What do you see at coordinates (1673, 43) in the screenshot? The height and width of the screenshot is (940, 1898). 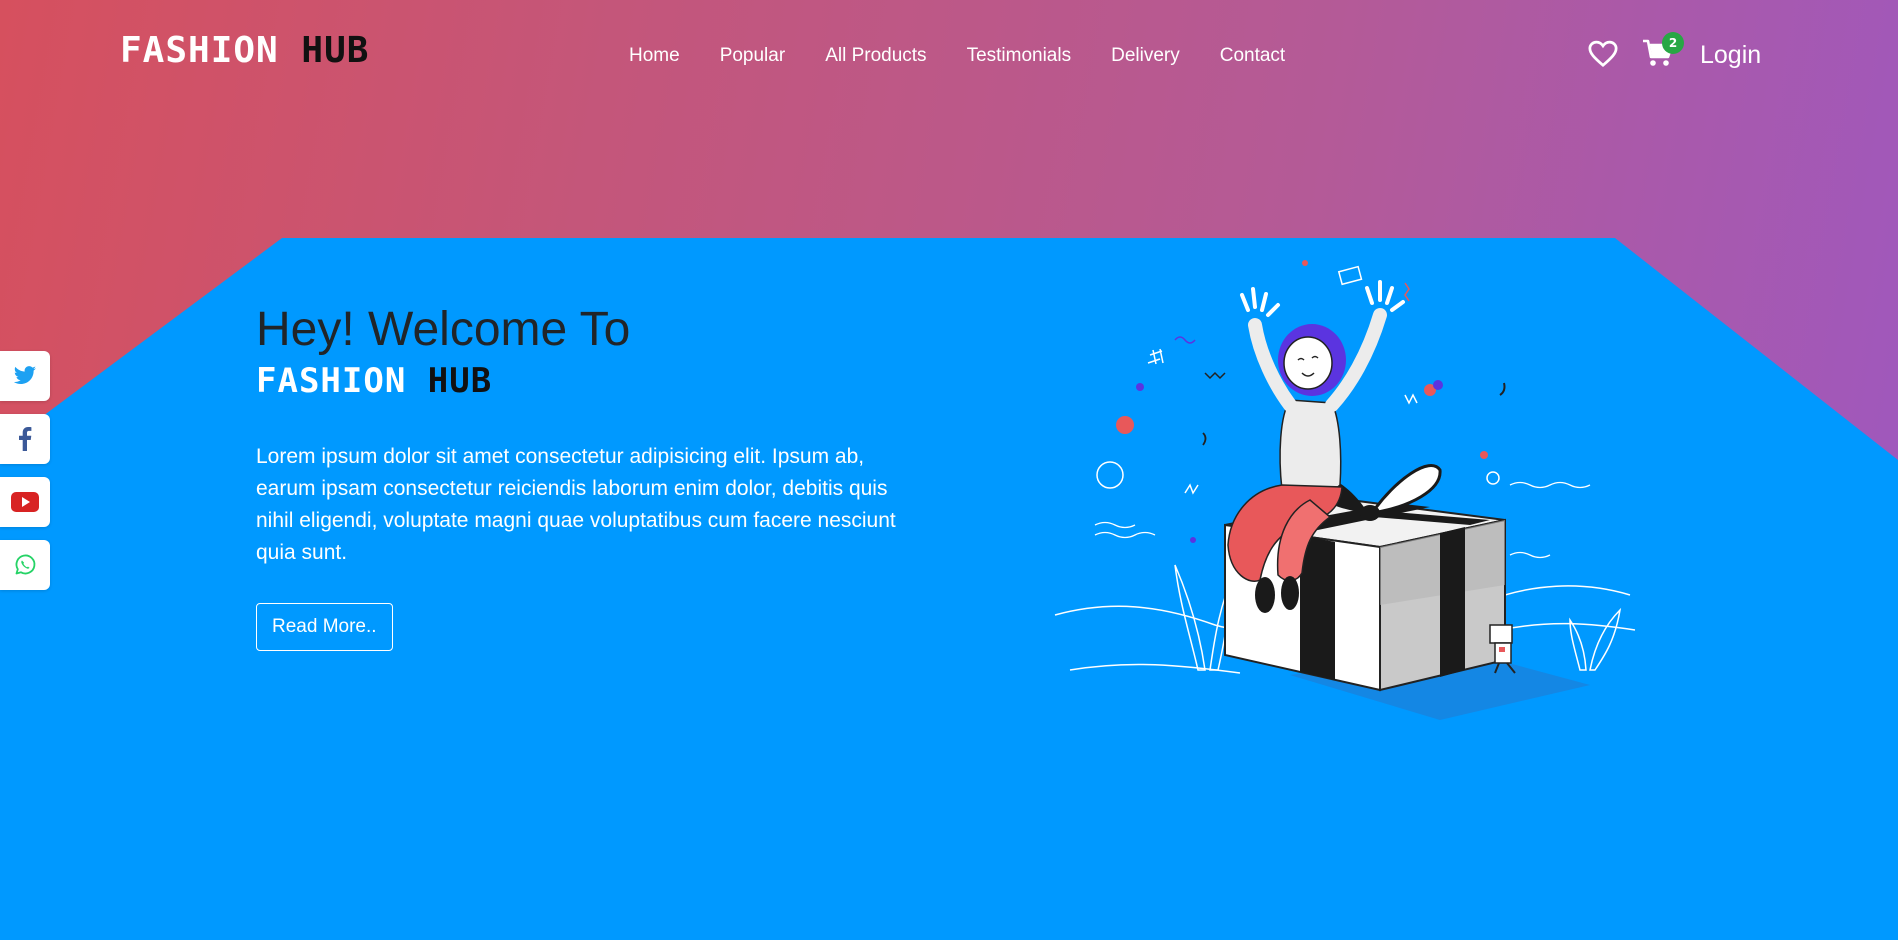 I see `cart-count-badge: 2` at bounding box center [1673, 43].